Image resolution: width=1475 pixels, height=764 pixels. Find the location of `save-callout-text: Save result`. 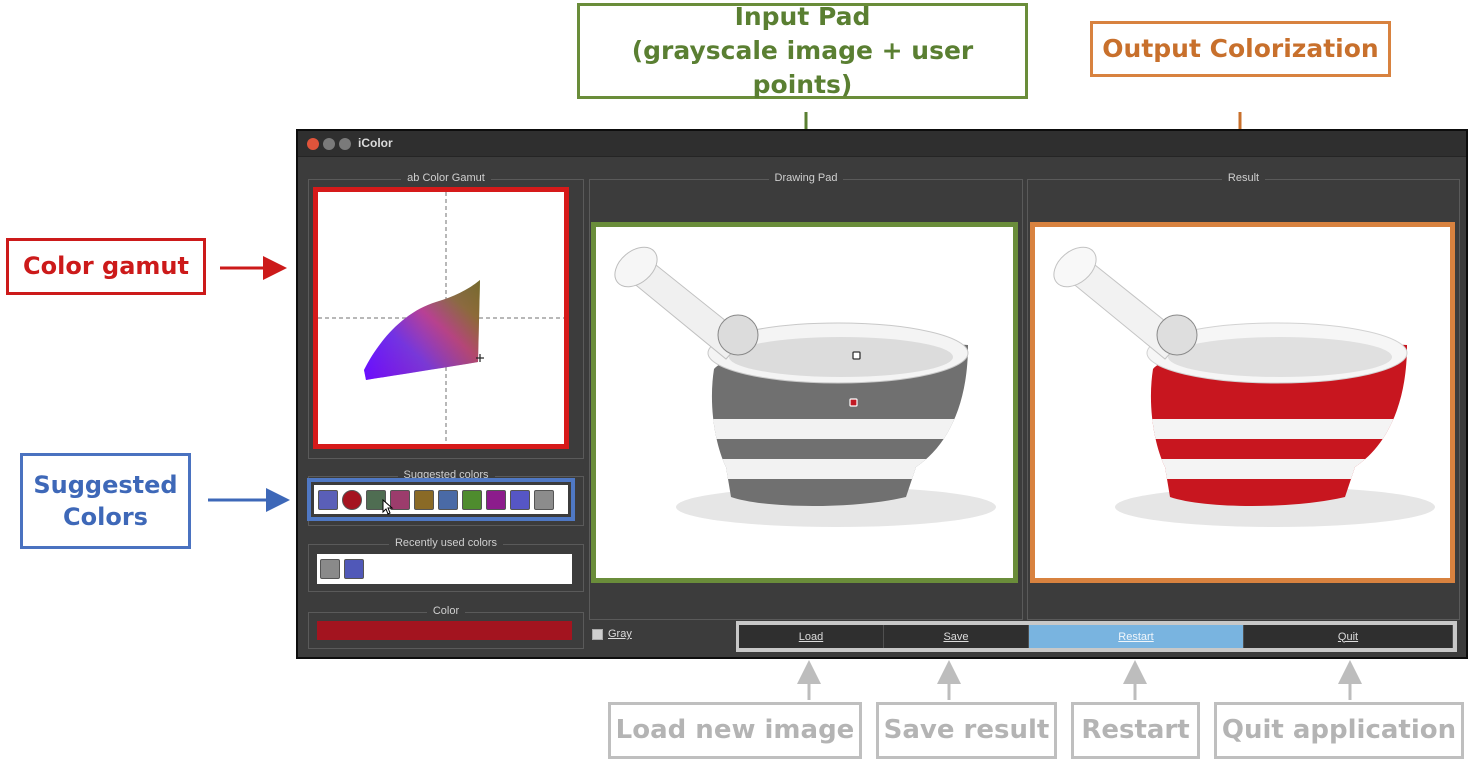

save-callout-text: Save result is located at coordinates (966, 729).